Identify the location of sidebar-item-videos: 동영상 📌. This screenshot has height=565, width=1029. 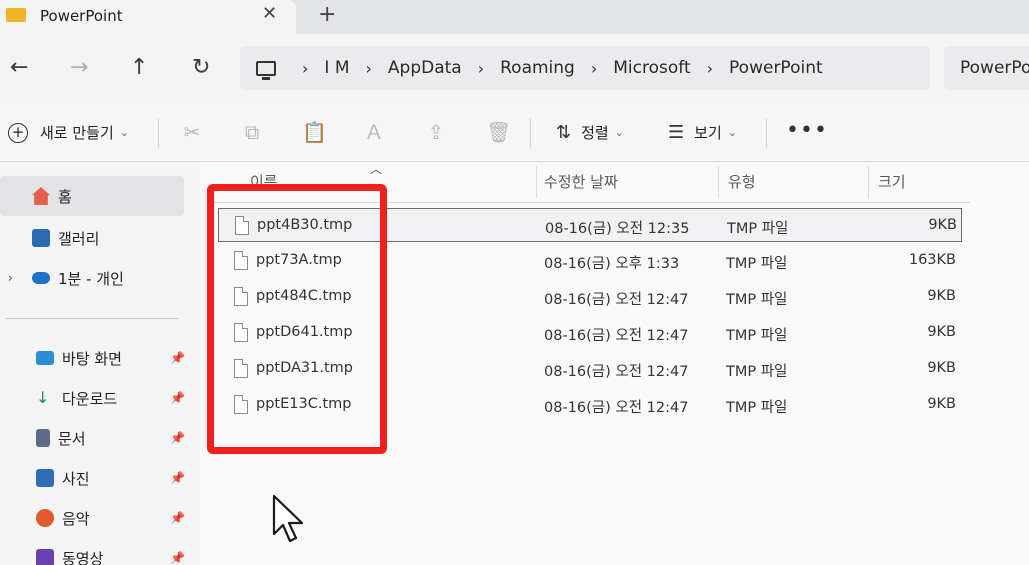
(92, 551).